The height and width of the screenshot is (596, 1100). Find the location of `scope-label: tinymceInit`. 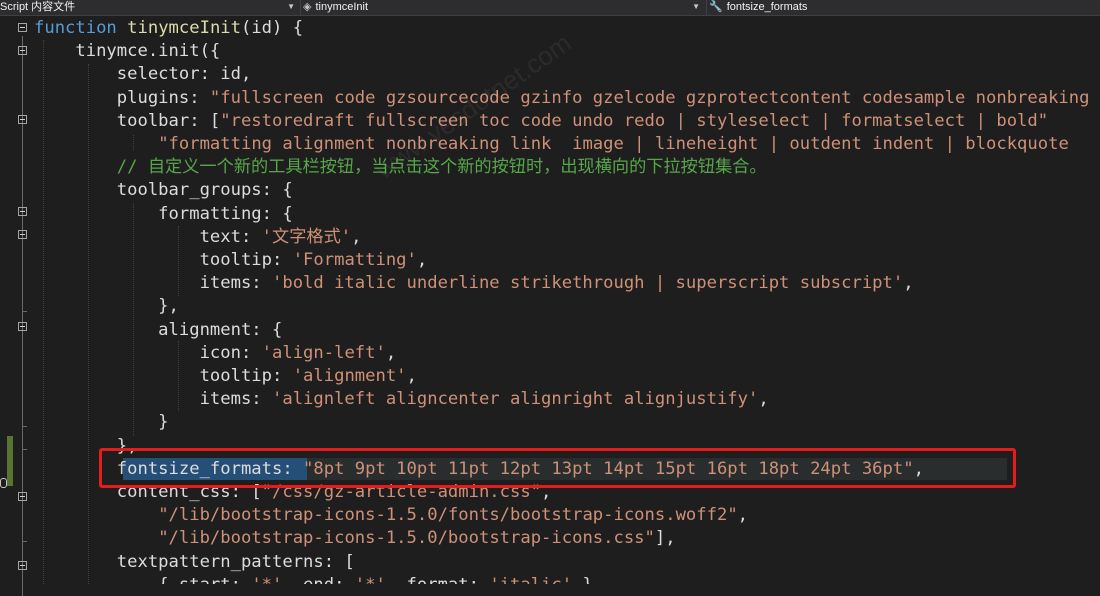

scope-label: tinymceInit is located at coordinates (342, 7).